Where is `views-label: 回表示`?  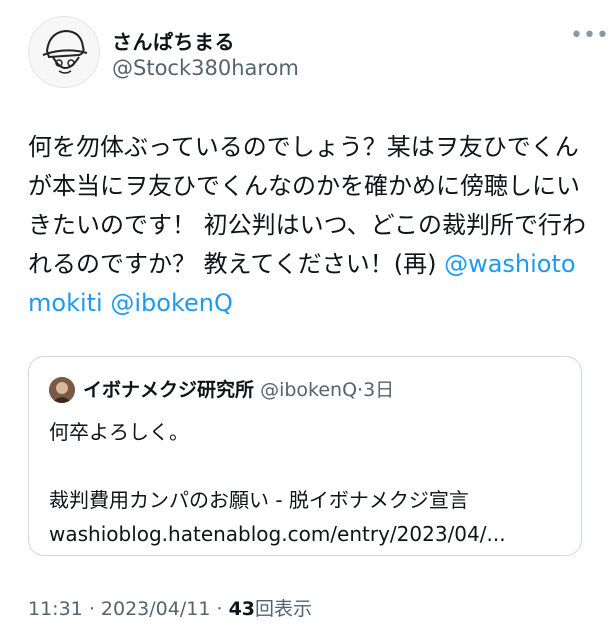 views-label: 回表示 is located at coordinates (284, 609).